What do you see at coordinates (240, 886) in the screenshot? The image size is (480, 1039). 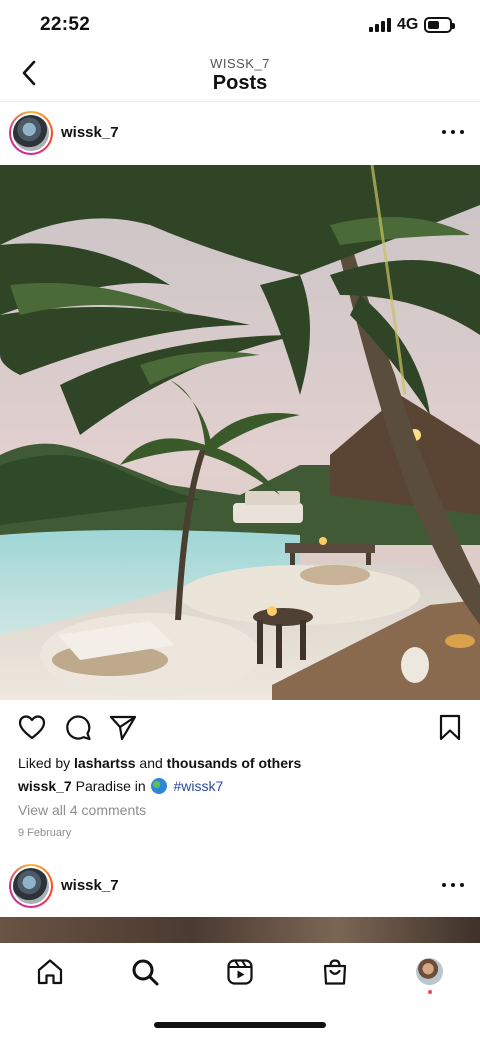 I see `next-post-header: wissk_7` at bounding box center [240, 886].